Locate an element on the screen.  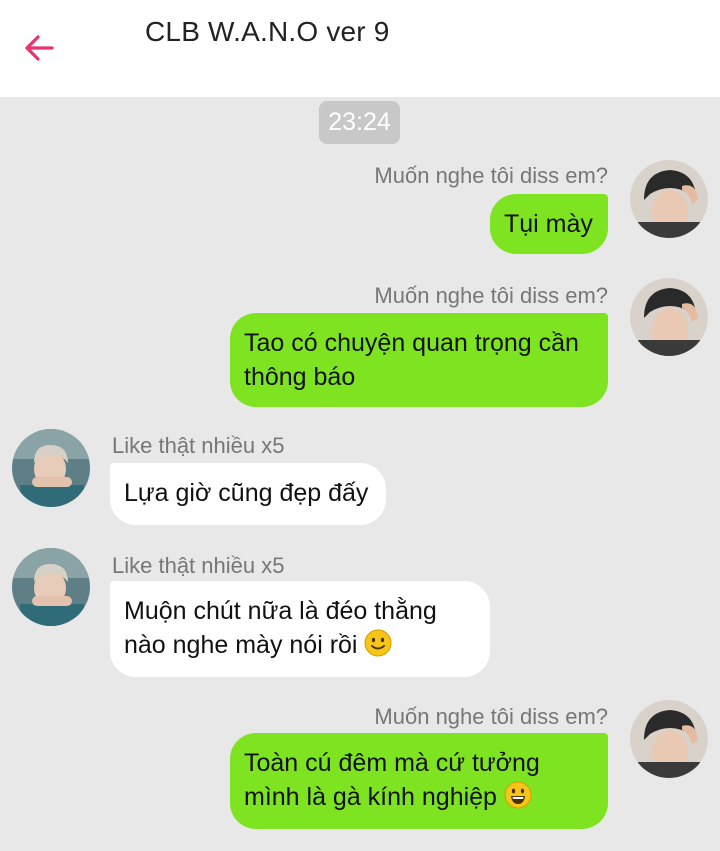
message-text: Tao có chuyện quan trọng cần is located at coordinates (411, 343).